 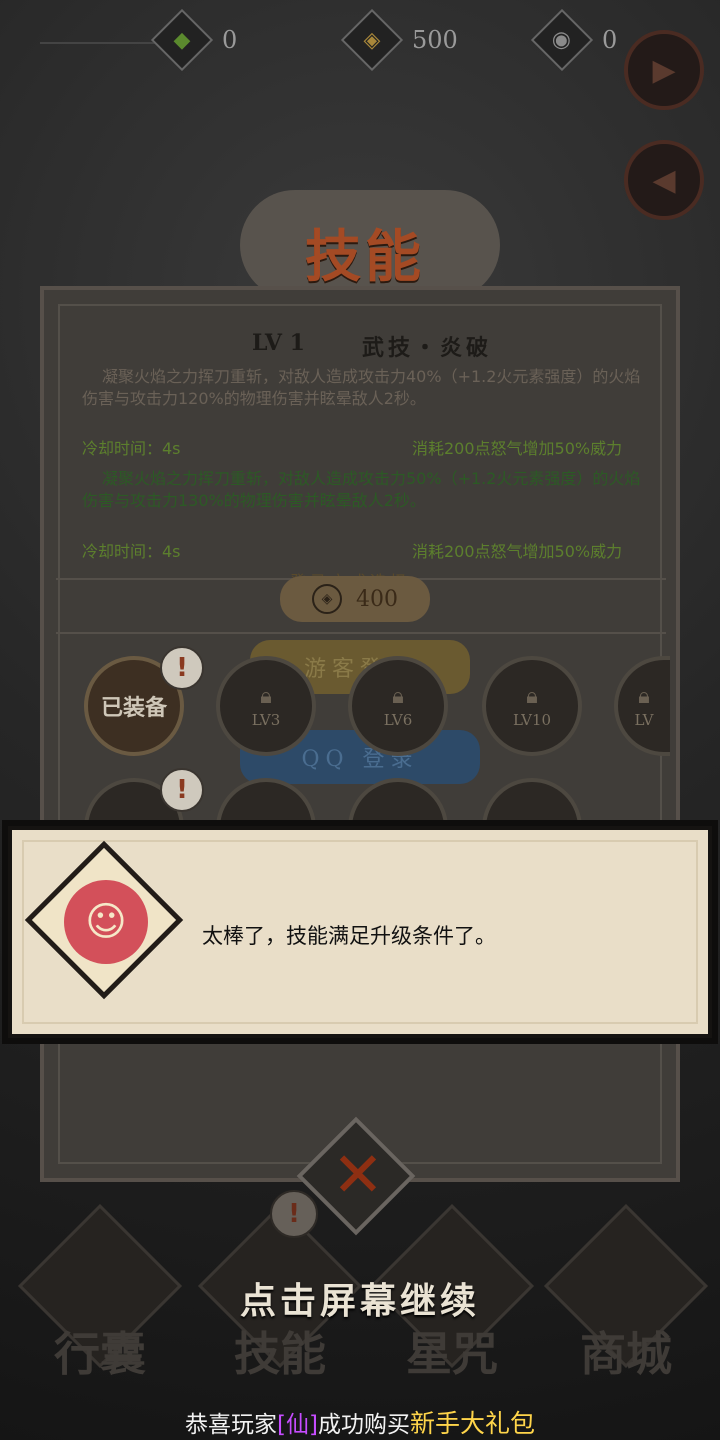 I want to click on cooldown-current: 冷却时间：4s, so click(x=131, y=448).